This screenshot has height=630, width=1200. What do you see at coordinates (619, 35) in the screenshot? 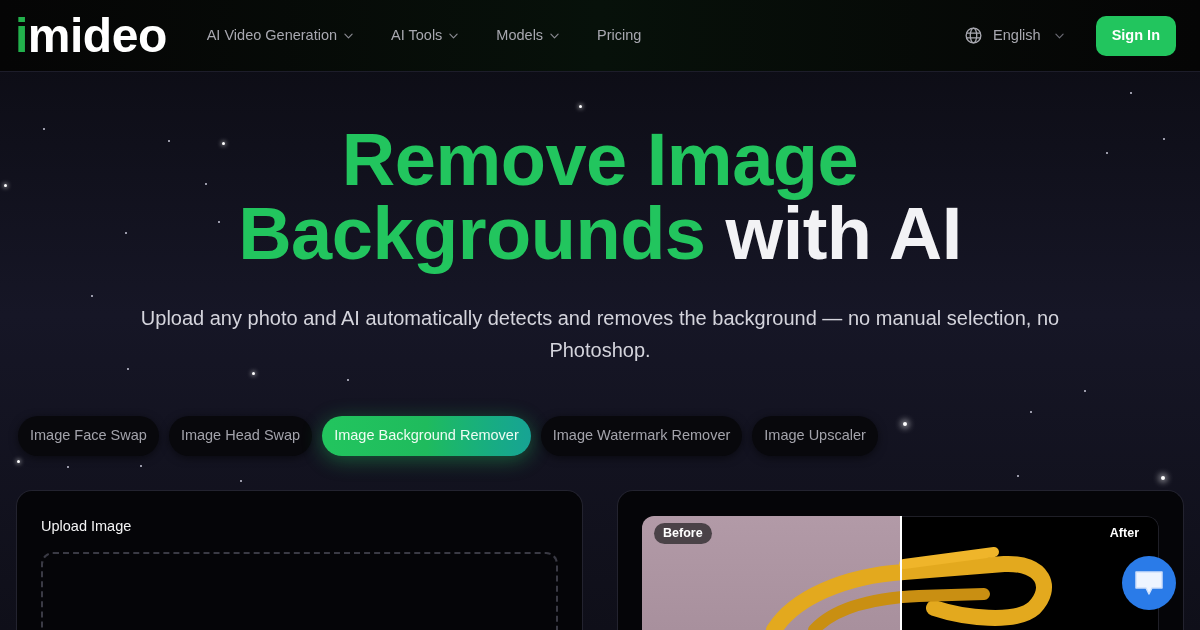
I see `nav-link: Pricing` at bounding box center [619, 35].